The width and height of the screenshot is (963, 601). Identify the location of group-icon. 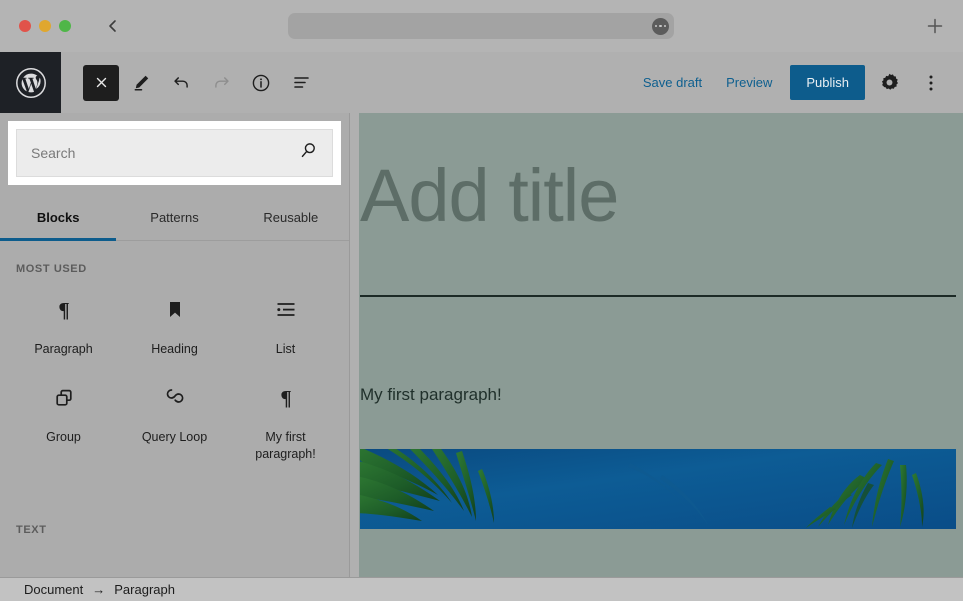
(64, 398).